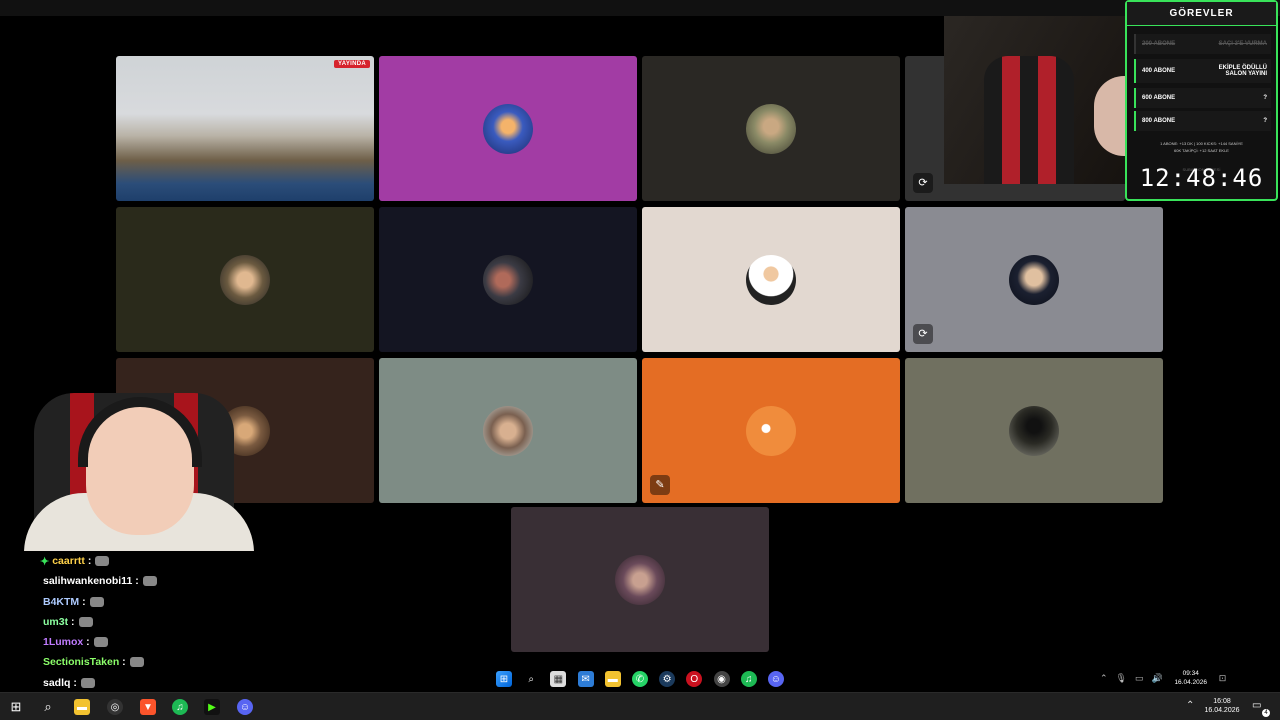  I want to click on live-badge: YAYINDA, so click(351, 64).